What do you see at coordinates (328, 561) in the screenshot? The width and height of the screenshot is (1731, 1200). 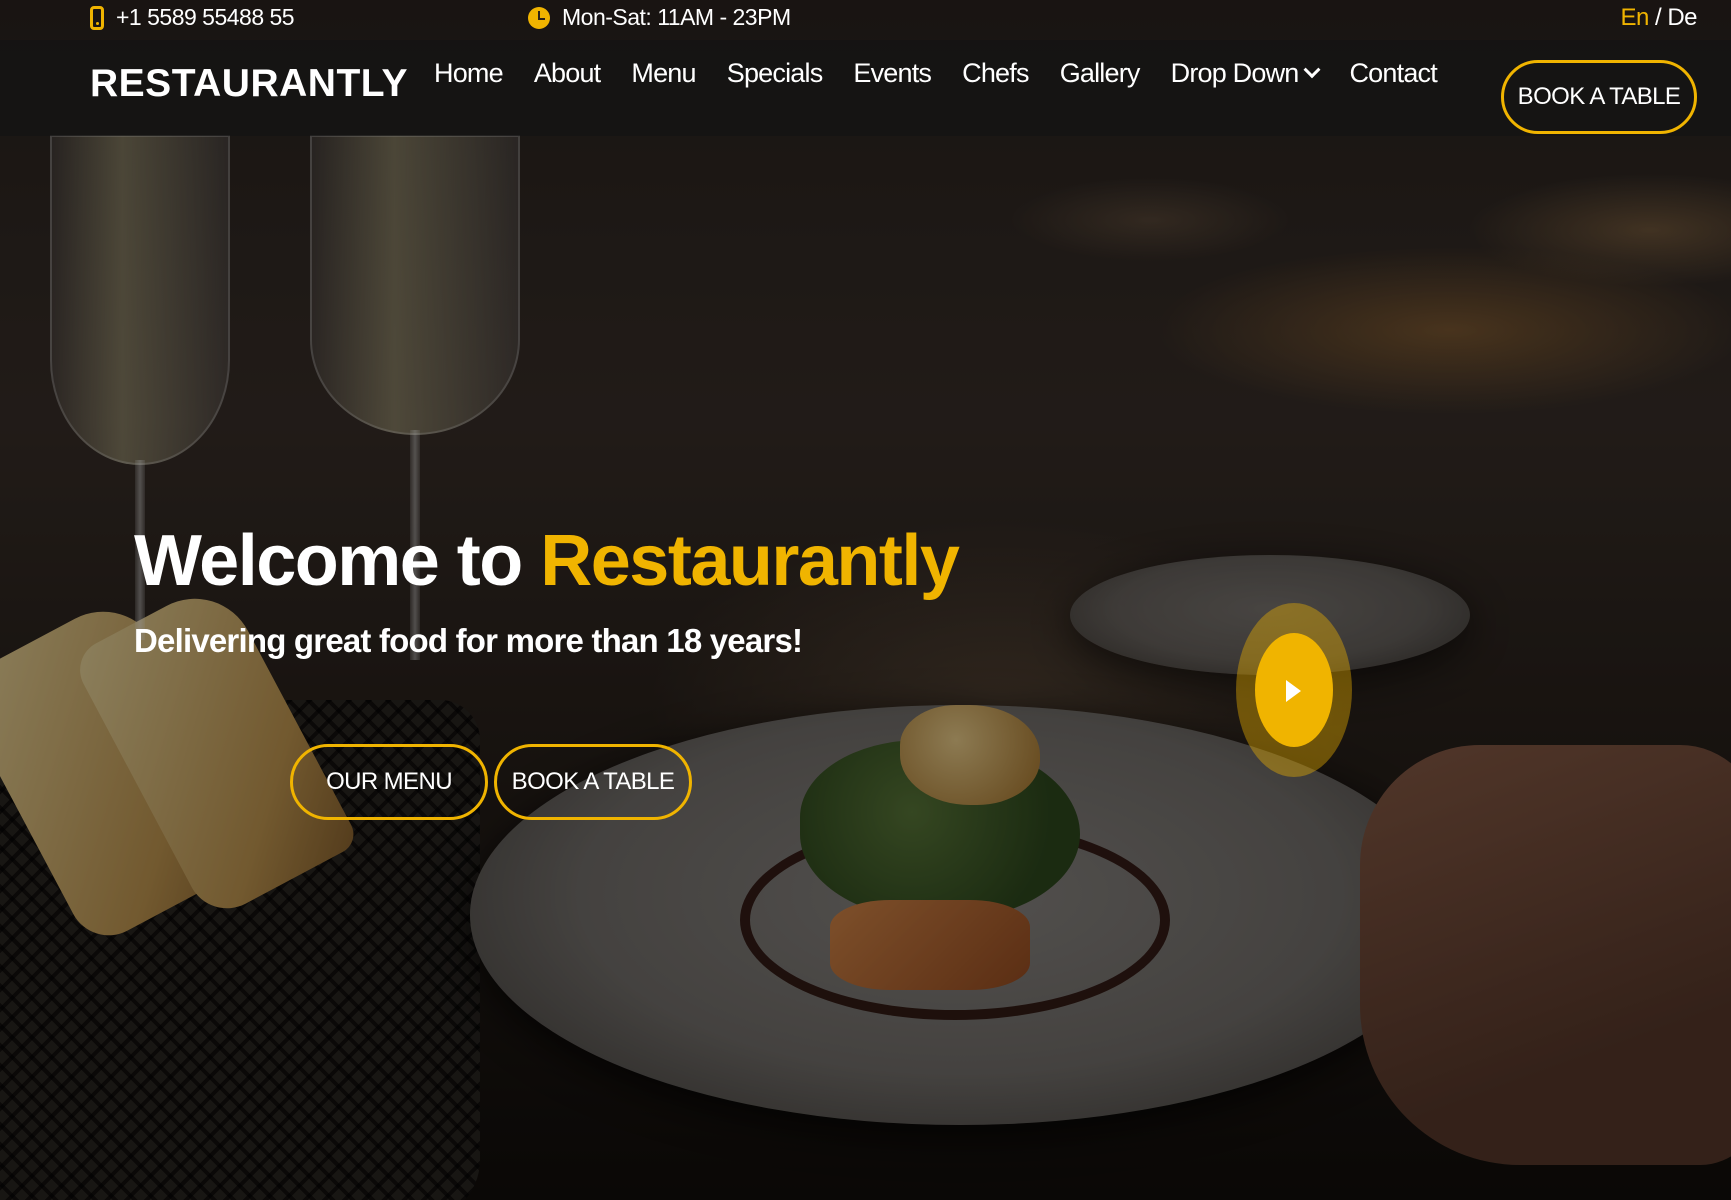 I see `hero-title-prefix: Welcome to` at bounding box center [328, 561].